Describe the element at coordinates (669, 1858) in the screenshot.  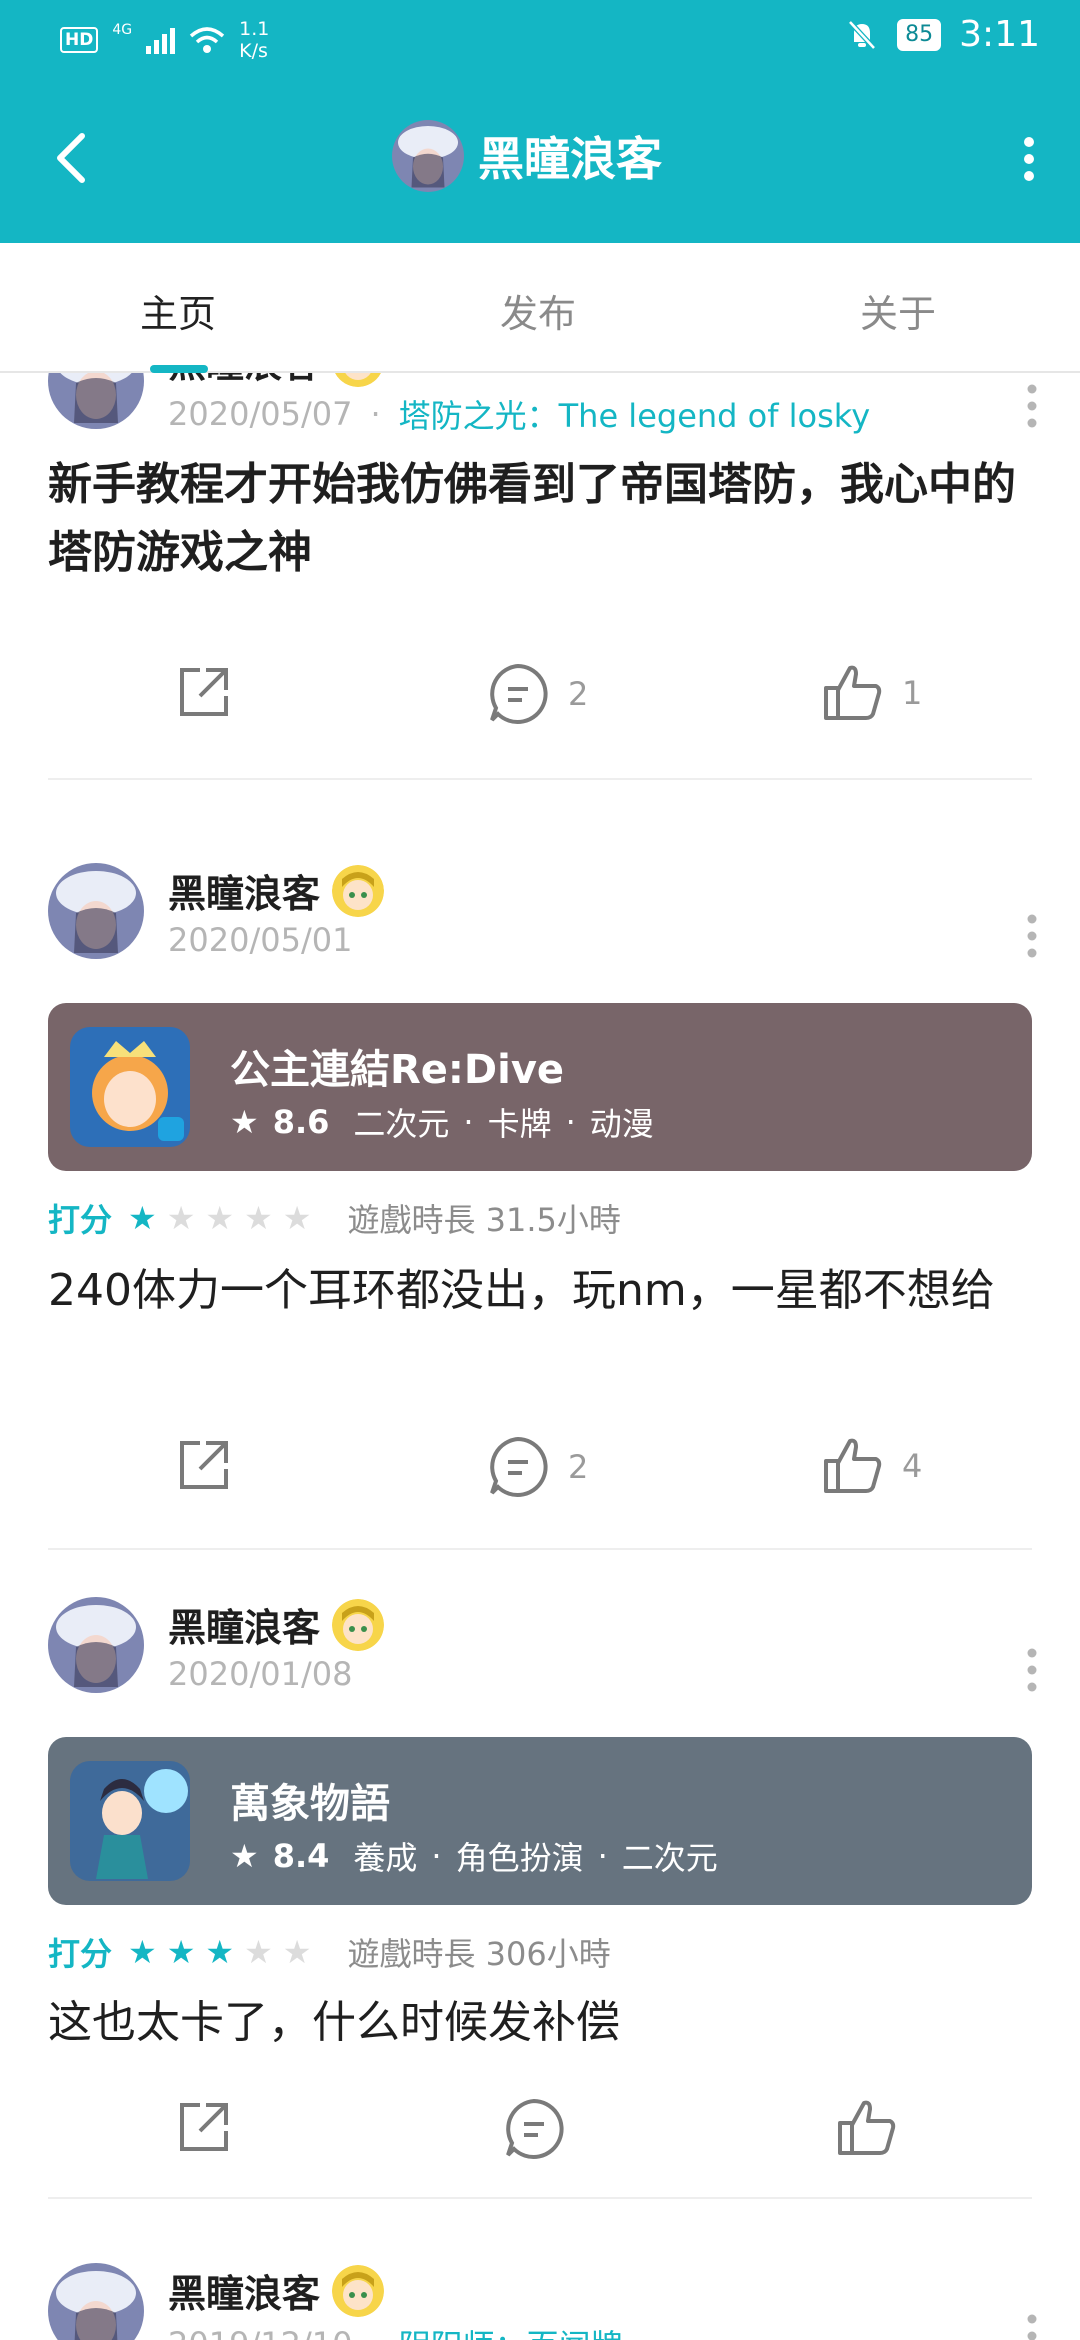
I see `game-tag: 二次元` at that location.